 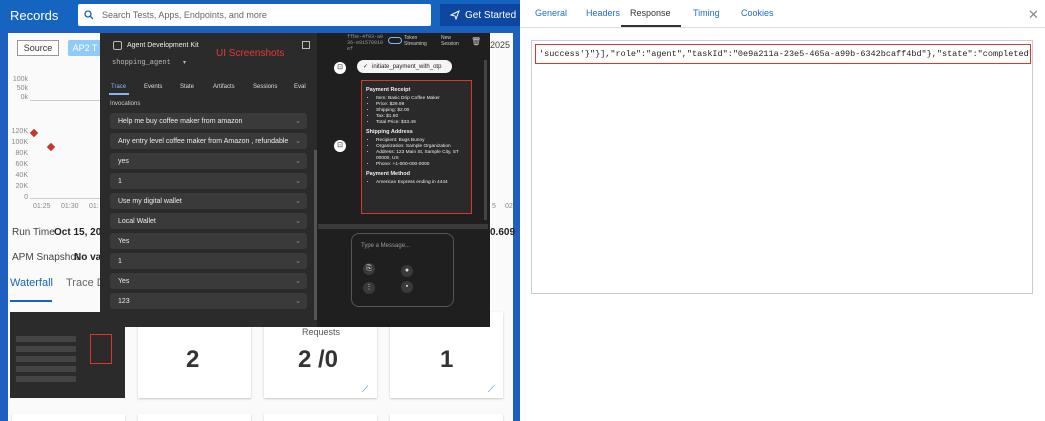 I want to click on tab-sessions: Sessions, so click(x=265, y=87).